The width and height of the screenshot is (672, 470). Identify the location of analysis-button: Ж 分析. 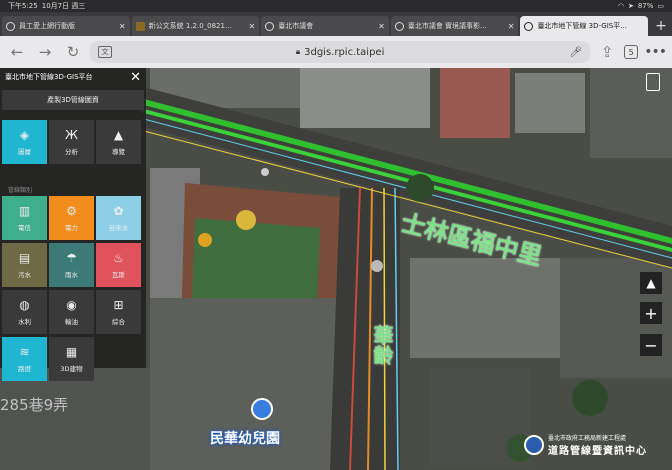
(71, 142).